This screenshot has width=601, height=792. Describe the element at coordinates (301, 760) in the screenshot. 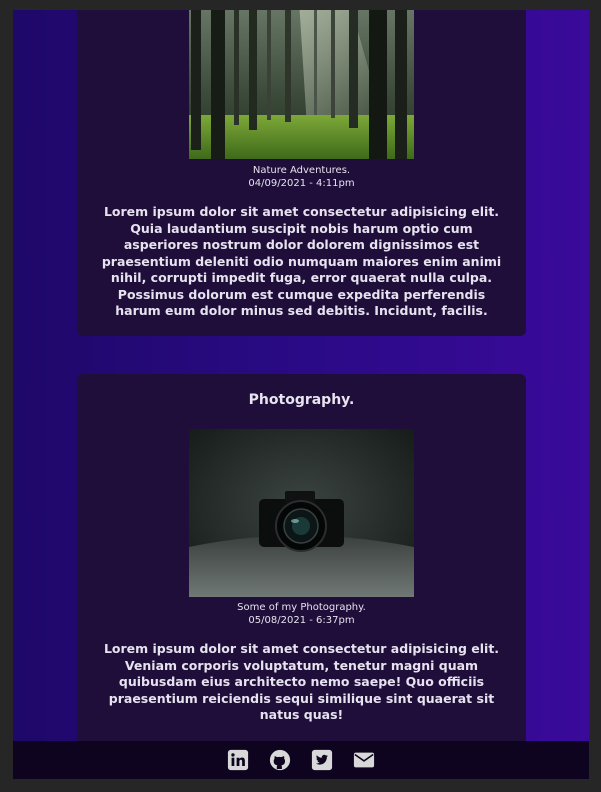

I see `footer` at that location.